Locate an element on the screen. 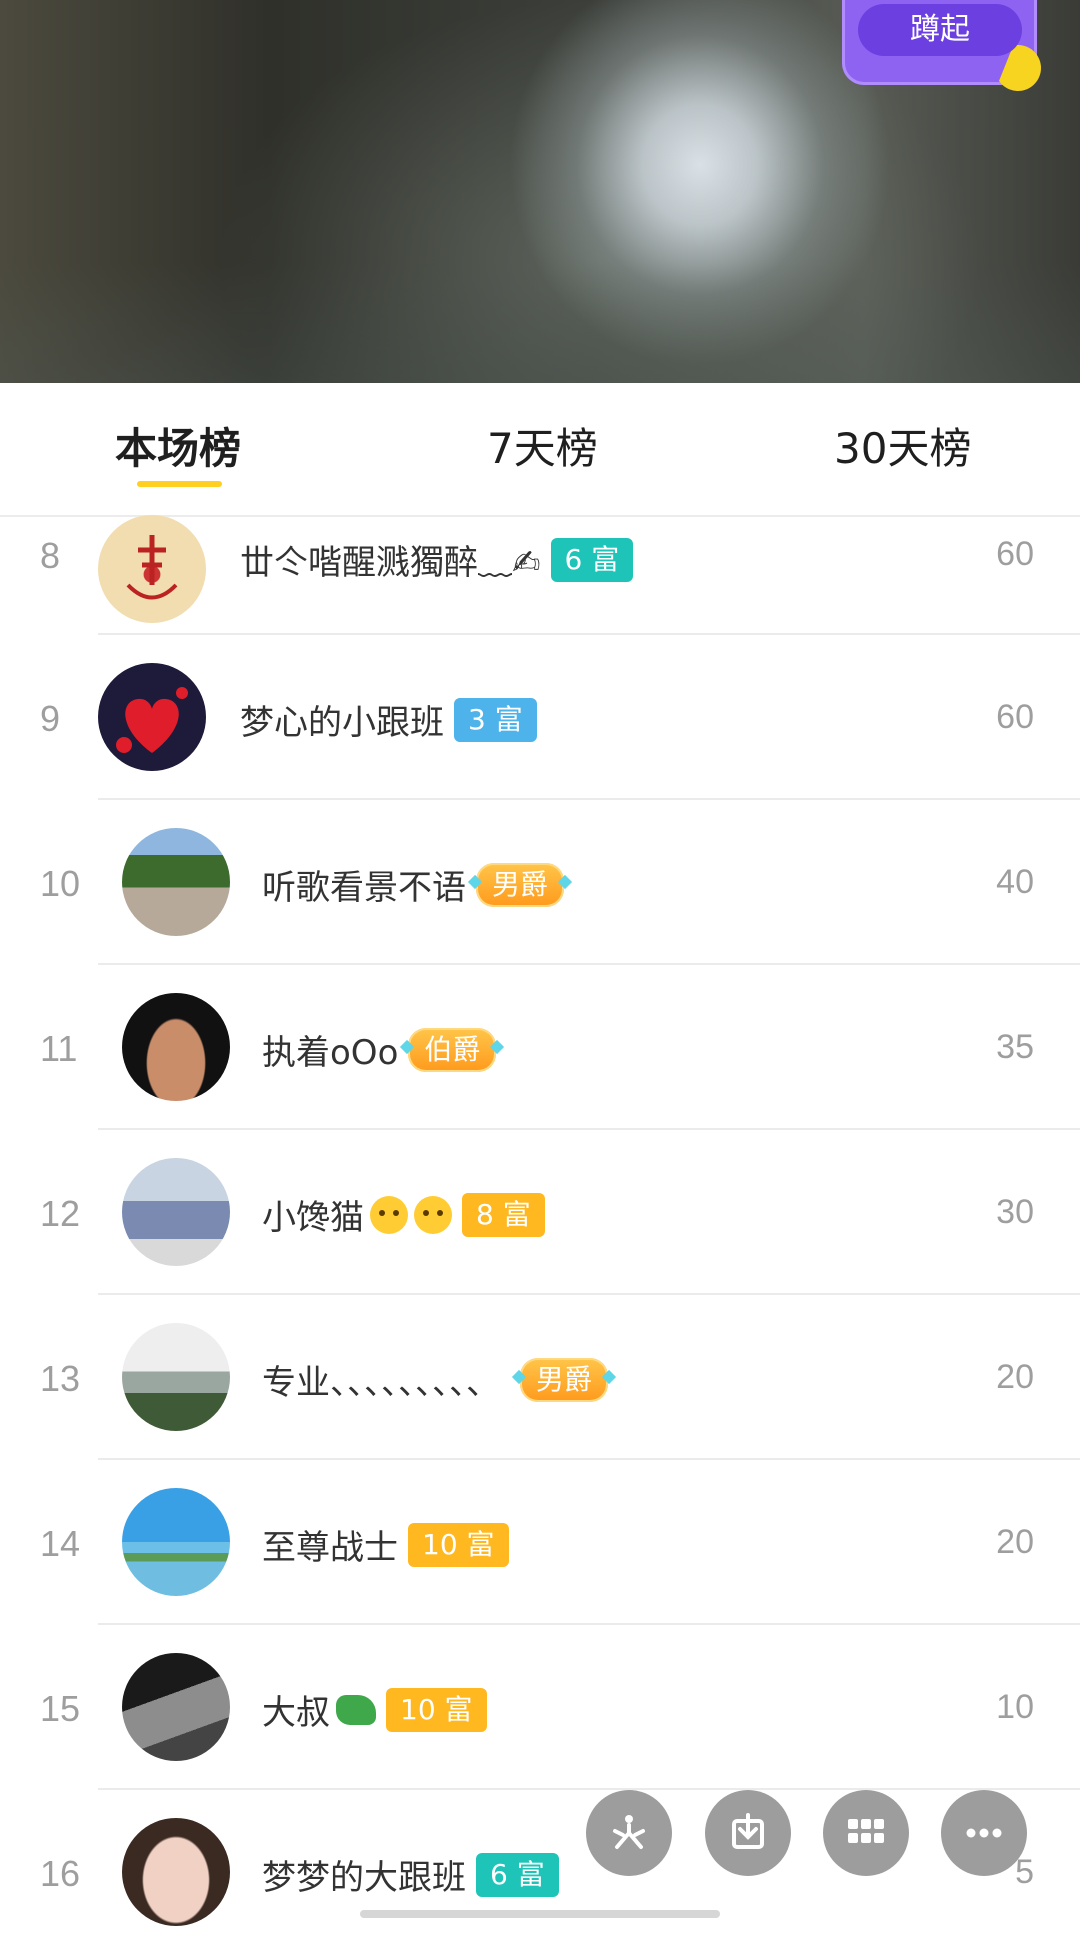 Image resolution: width=1080 pixels, height=1955 pixels. score-value: 30 is located at coordinates (1015, 1212).